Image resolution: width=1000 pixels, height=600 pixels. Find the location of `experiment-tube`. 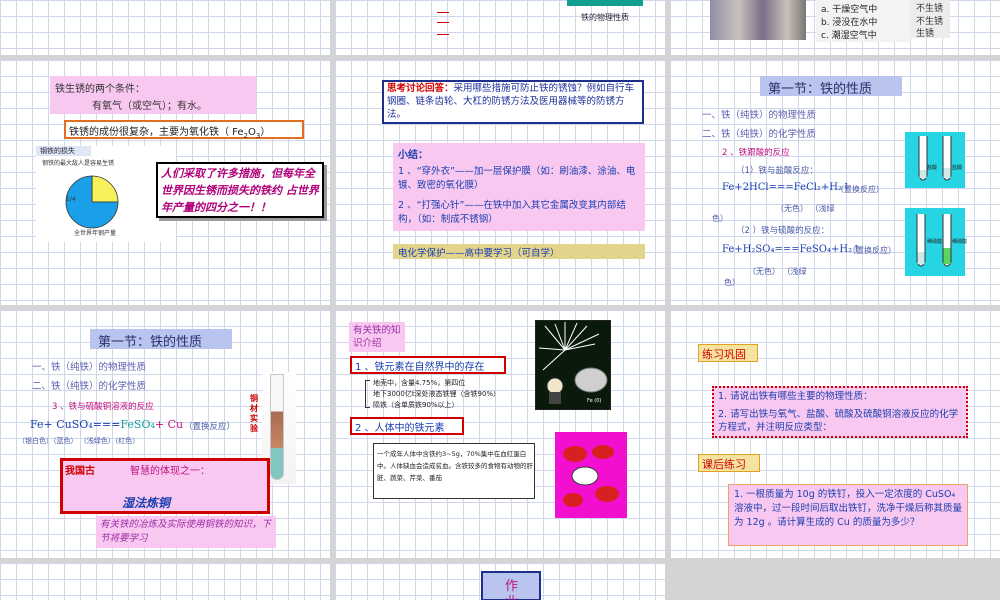

experiment-tube is located at coordinates (277, 427).